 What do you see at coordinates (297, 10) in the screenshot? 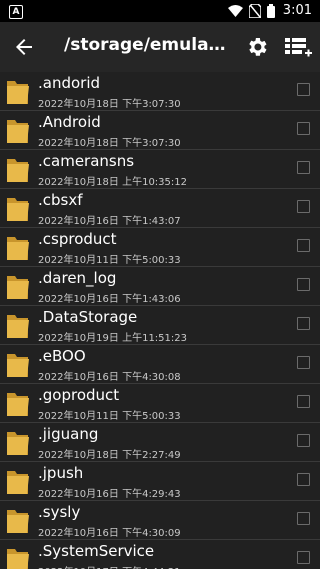
I see `status-time: 3:01` at bounding box center [297, 10].